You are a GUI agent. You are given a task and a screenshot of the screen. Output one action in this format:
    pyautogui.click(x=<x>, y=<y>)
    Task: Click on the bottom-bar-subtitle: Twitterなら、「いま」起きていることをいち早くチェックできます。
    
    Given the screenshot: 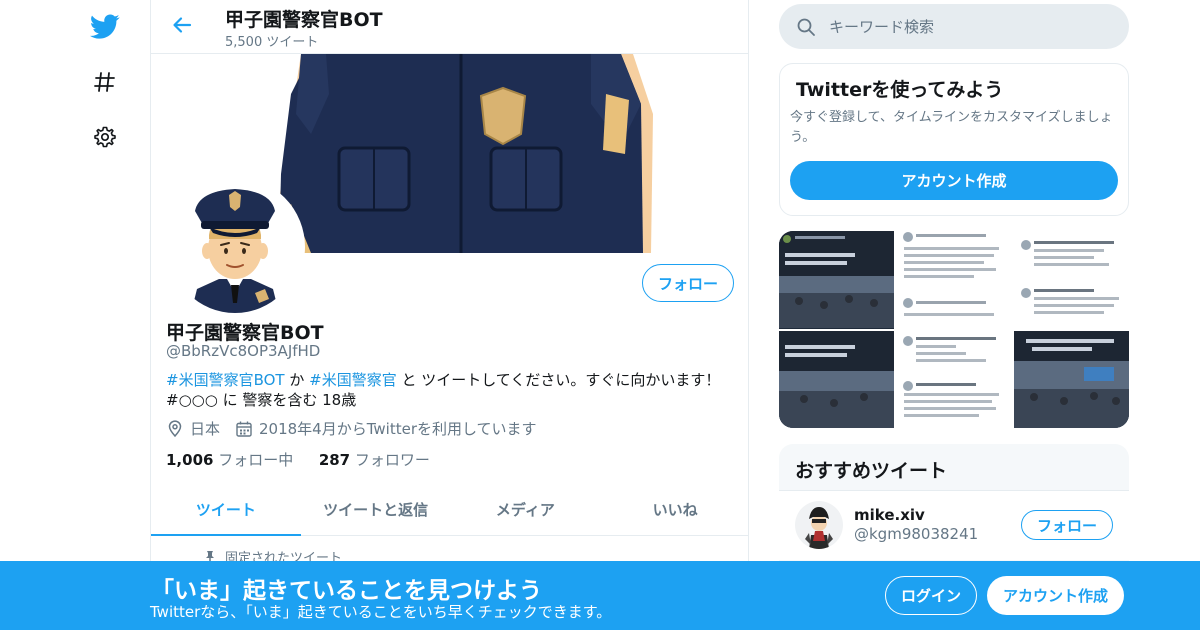 What is the action you would take?
    pyautogui.click(x=381, y=612)
    